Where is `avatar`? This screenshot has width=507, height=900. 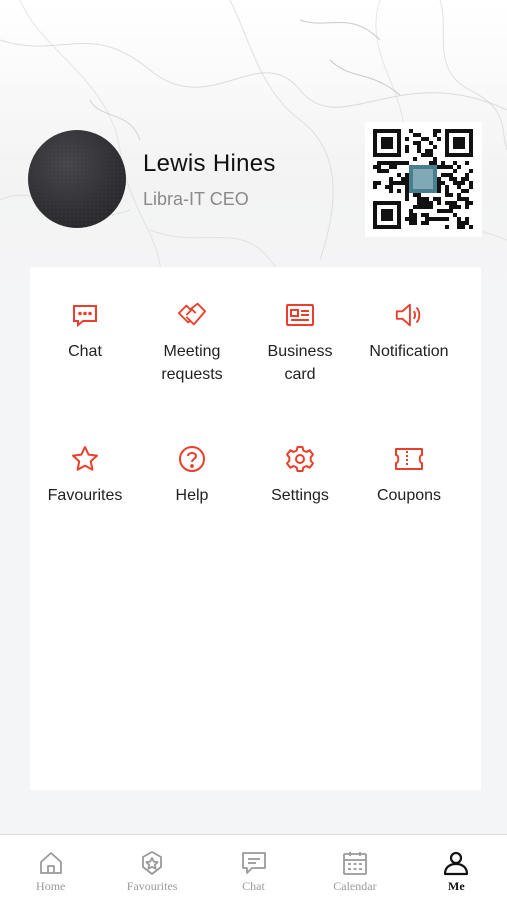 avatar is located at coordinates (77, 179).